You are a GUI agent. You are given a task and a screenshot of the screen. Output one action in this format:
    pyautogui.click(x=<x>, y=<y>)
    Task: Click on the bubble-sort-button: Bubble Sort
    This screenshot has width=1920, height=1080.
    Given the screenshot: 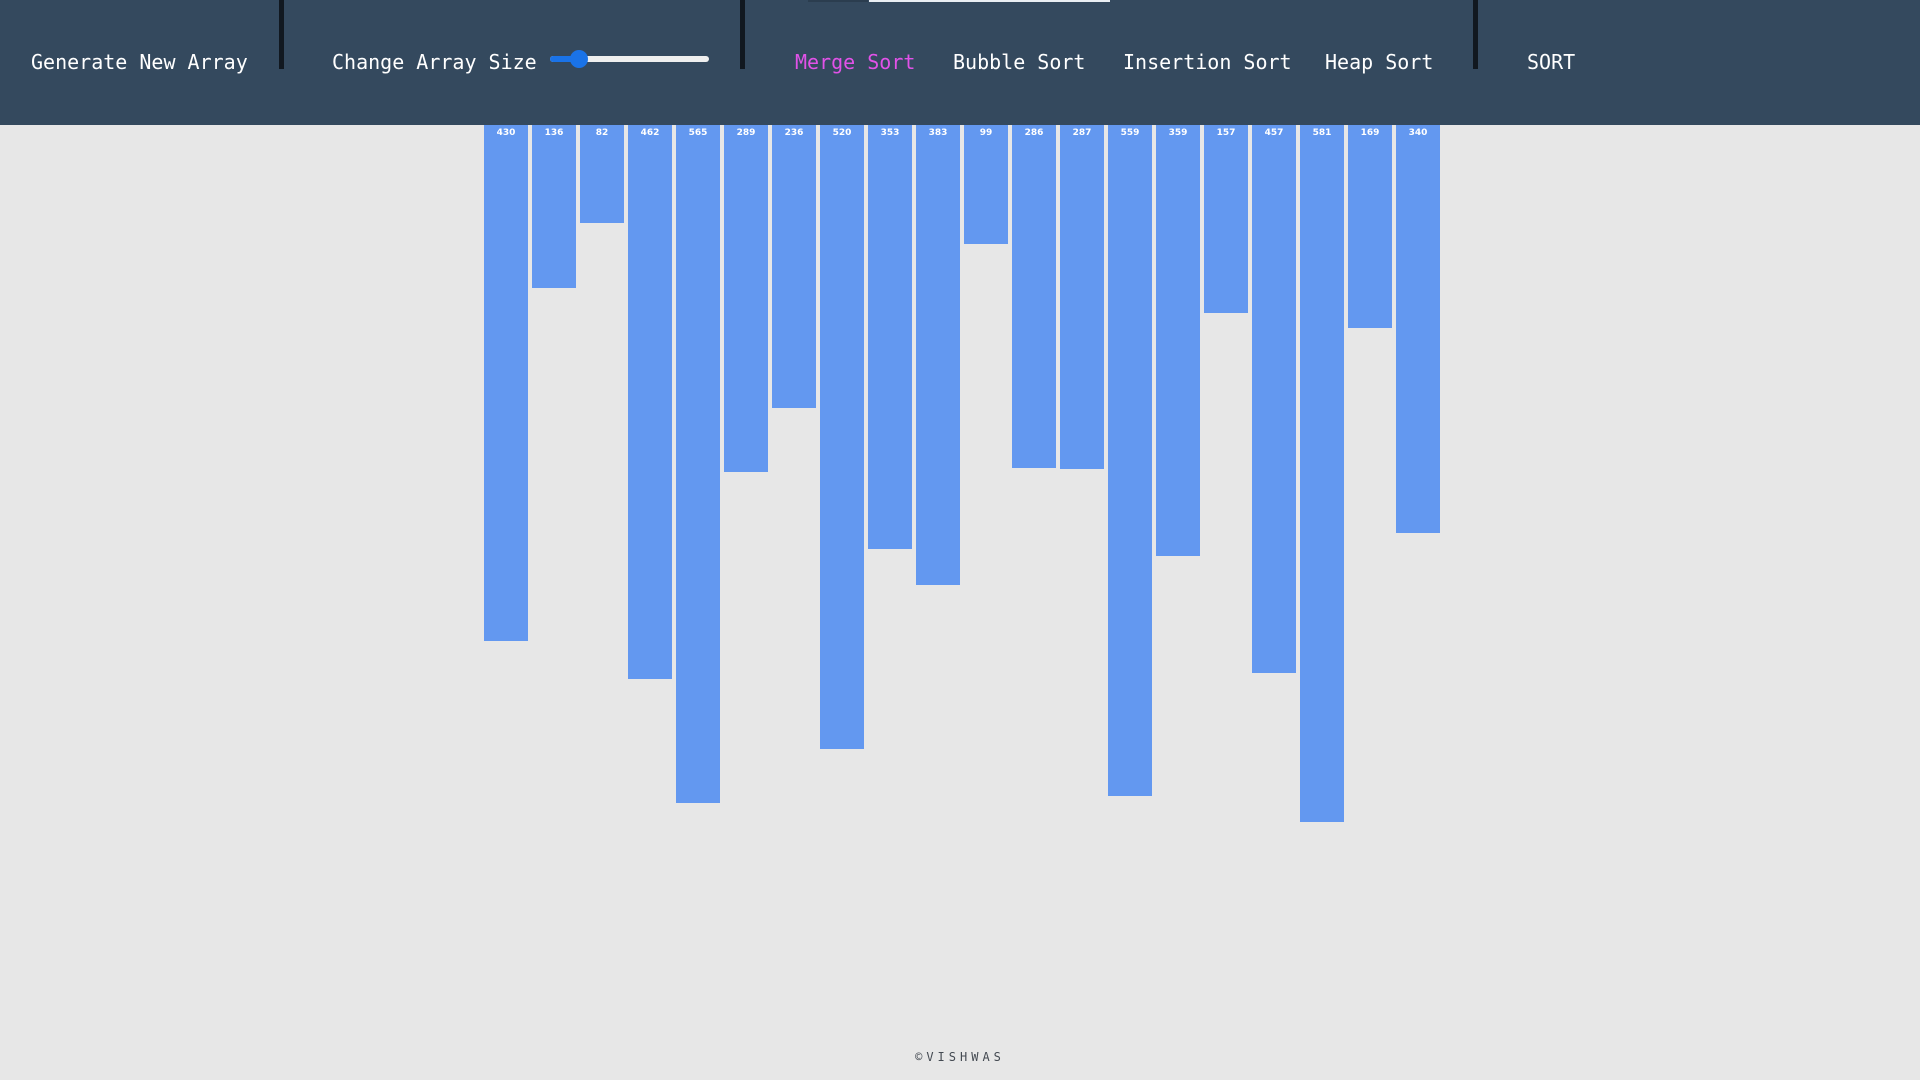 What is the action you would take?
    pyautogui.click(x=1019, y=62)
    